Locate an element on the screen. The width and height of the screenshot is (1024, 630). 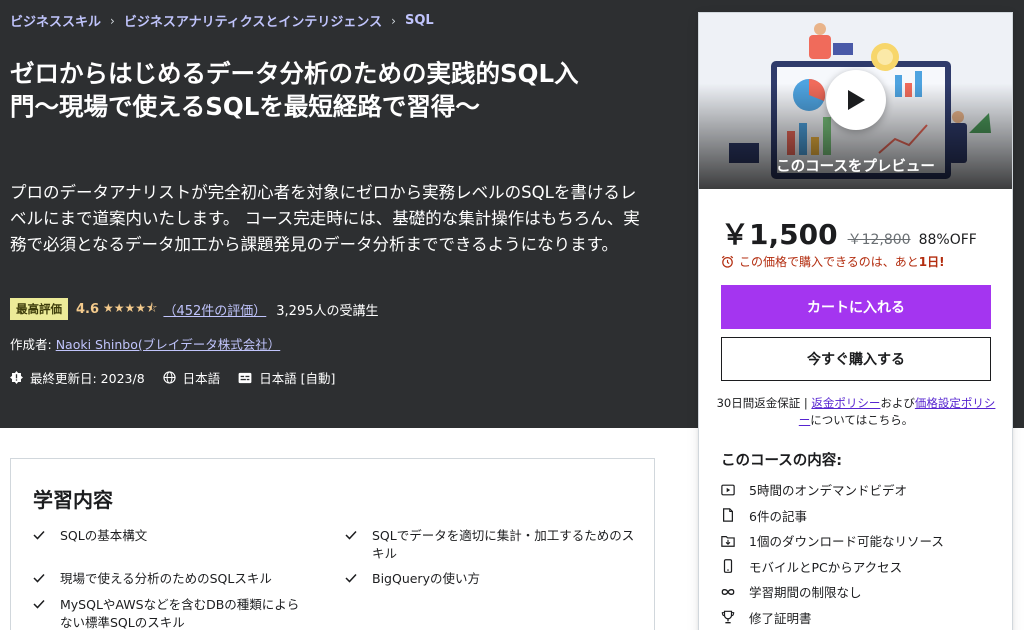
breadcrumb: ビジネススキル › ビジネスアナリティクスとインテリジェンス › SQL is located at coordinates (222, 20).